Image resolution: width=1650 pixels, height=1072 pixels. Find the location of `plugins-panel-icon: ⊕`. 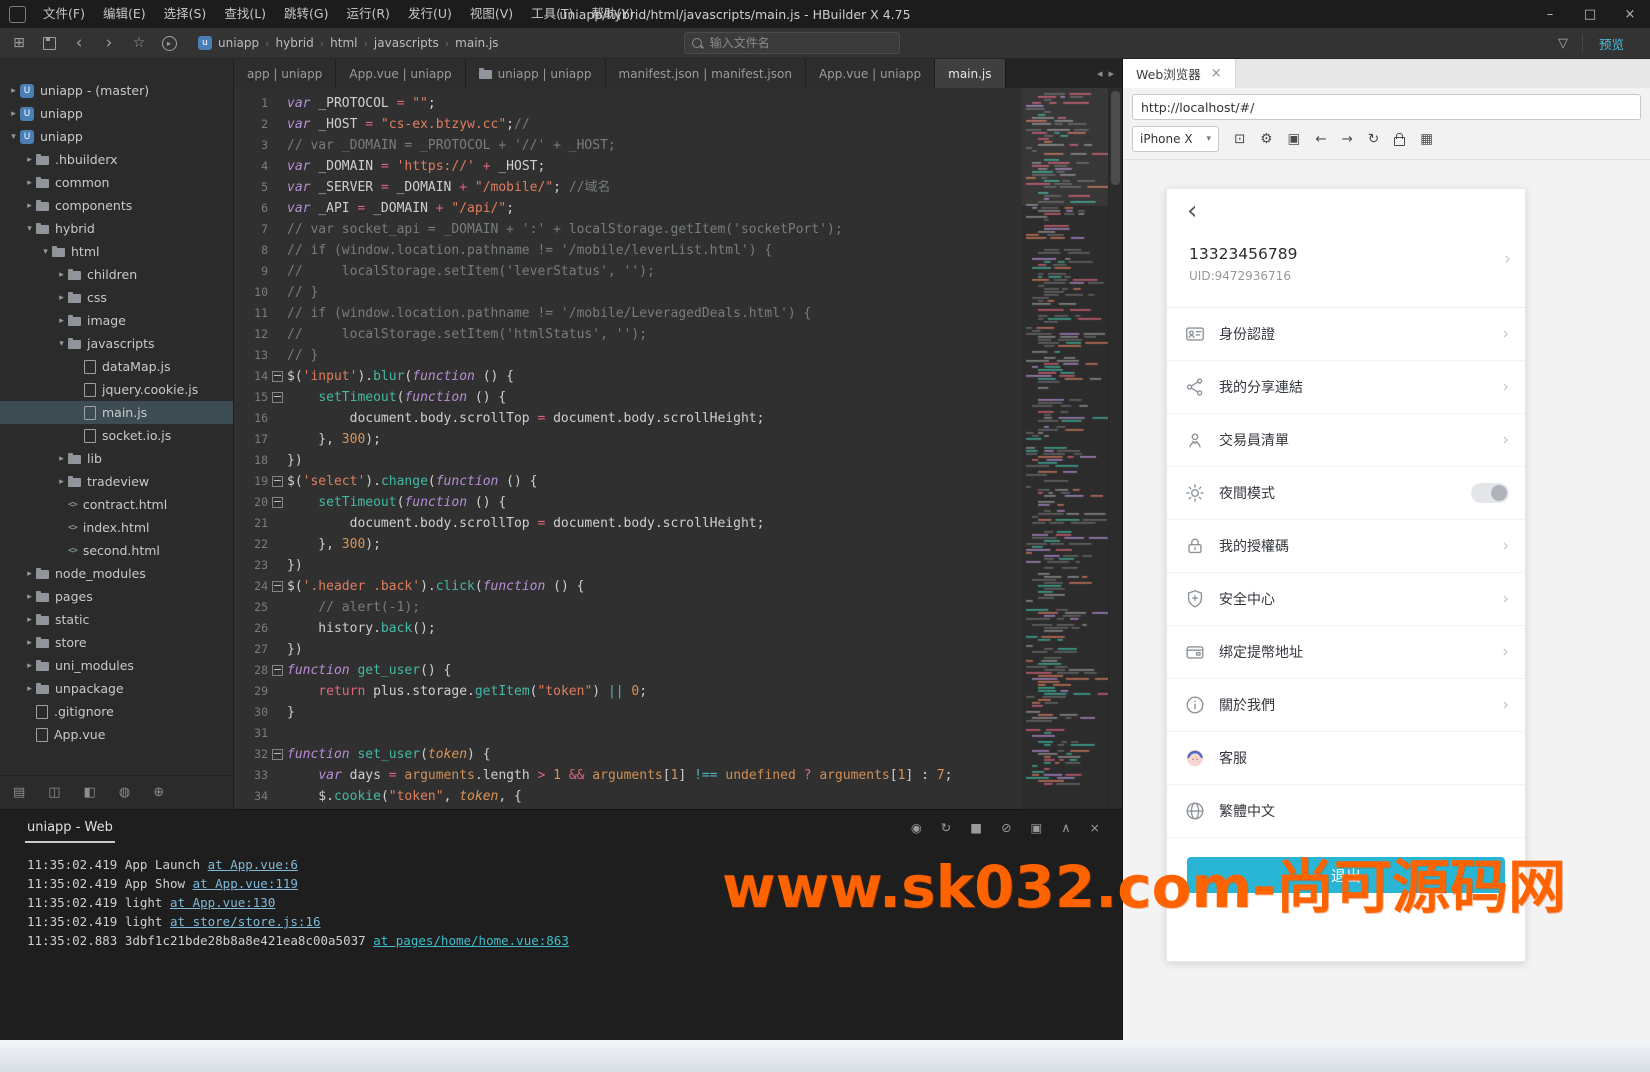

plugins-panel-icon: ⊕ is located at coordinates (158, 792).